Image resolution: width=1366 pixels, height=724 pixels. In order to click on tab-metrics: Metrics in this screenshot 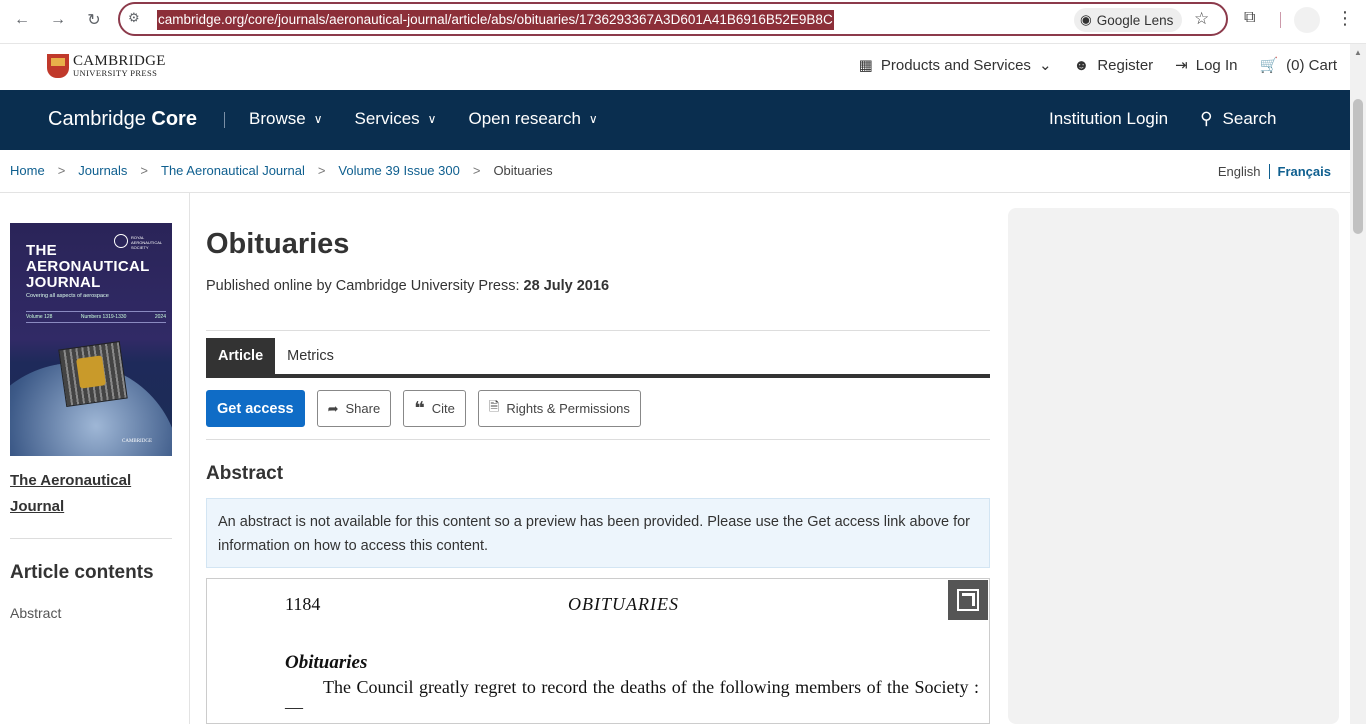, I will do `click(310, 356)`.